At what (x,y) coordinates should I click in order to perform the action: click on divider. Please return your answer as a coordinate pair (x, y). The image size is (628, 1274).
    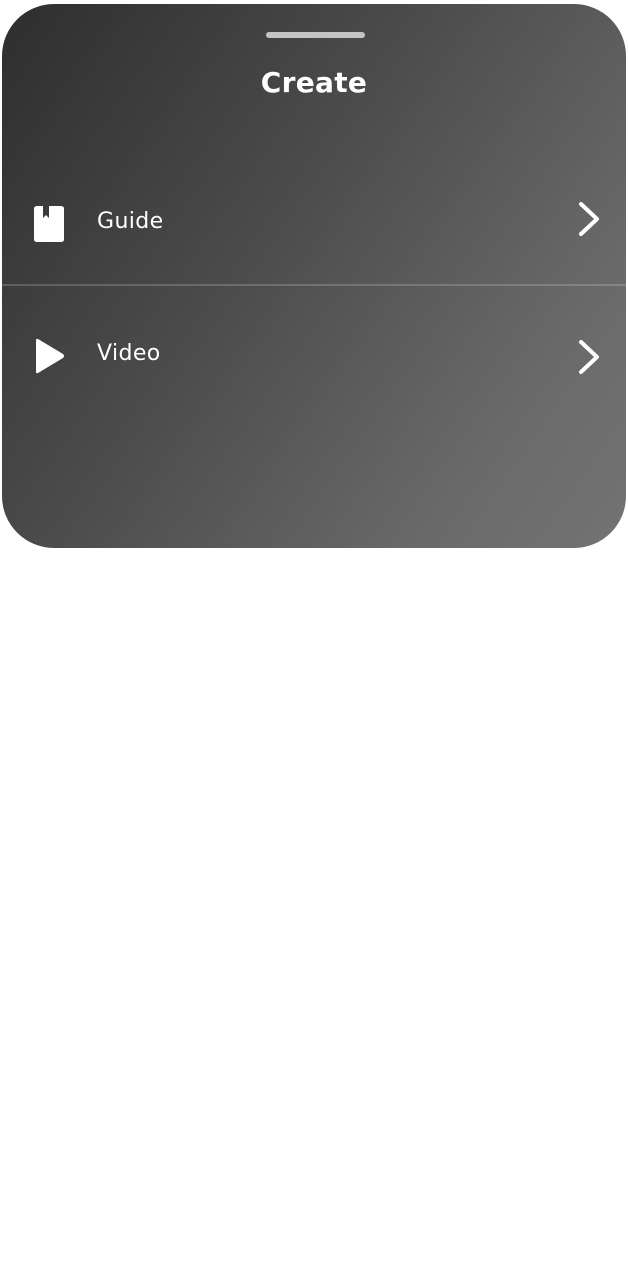
    Looking at the image, I should click on (314, 285).